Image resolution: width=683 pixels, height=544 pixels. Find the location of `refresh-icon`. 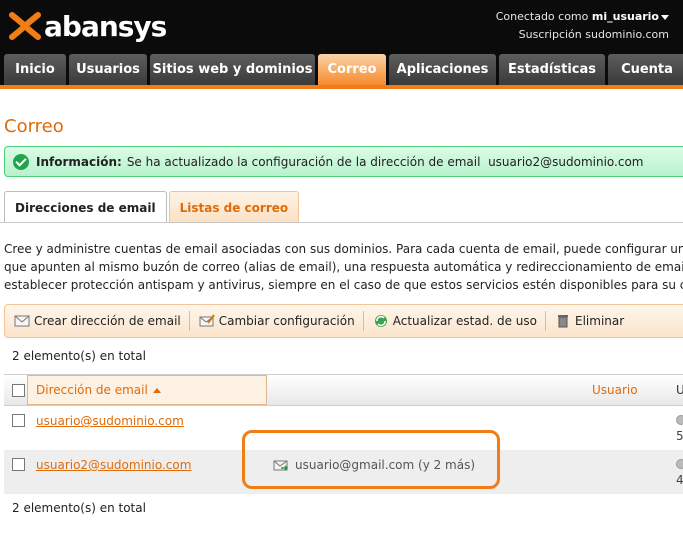

refresh-icon is located at coordinates (380, 321).